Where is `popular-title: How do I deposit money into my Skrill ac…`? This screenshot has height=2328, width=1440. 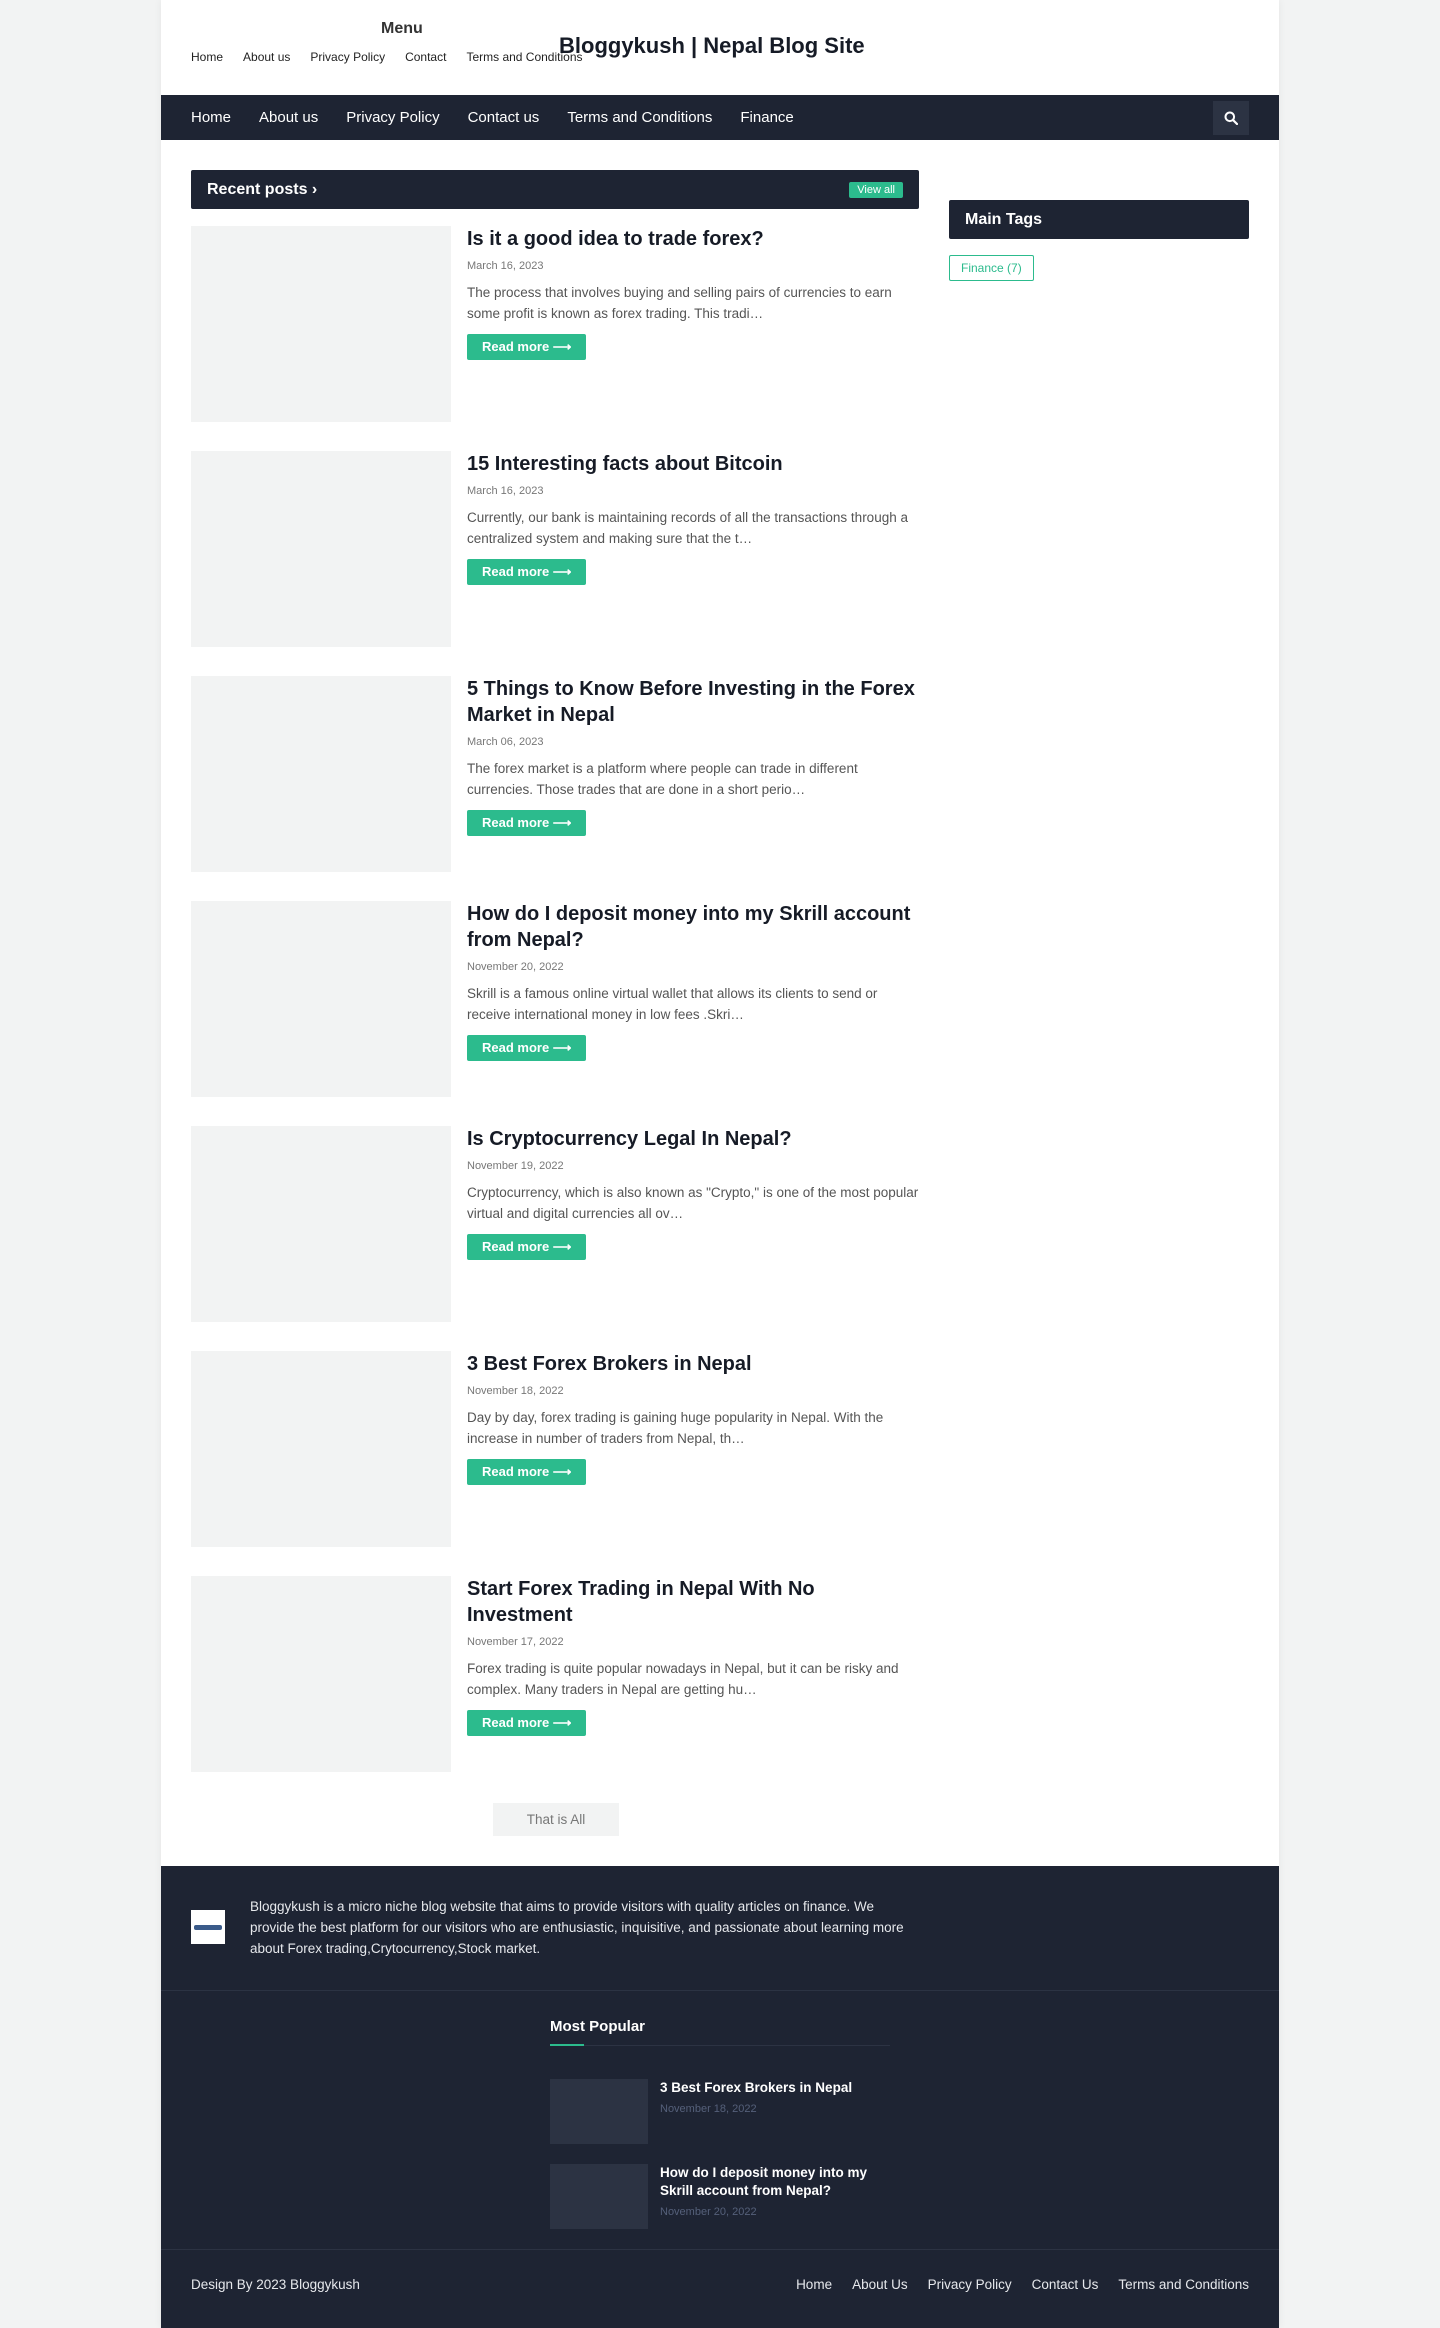 popular-title: How do I deposit money into my Skrill ac… is located at coordinates (775, 2182).